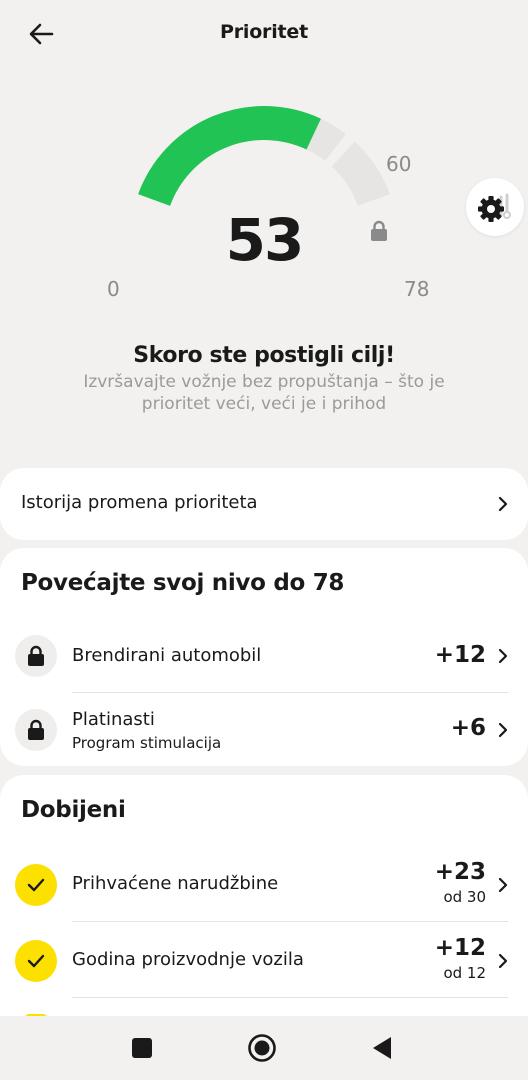  I want to click on gauge-progress-fill, so click(229, 156).